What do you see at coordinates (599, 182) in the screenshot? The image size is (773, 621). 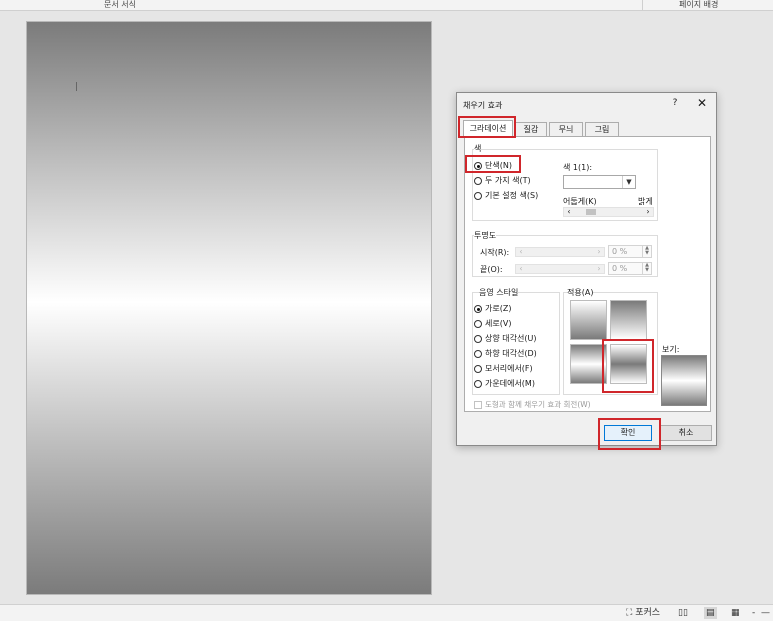 I see `color1-dropdown: ▼` at bounding box center [599, 182].